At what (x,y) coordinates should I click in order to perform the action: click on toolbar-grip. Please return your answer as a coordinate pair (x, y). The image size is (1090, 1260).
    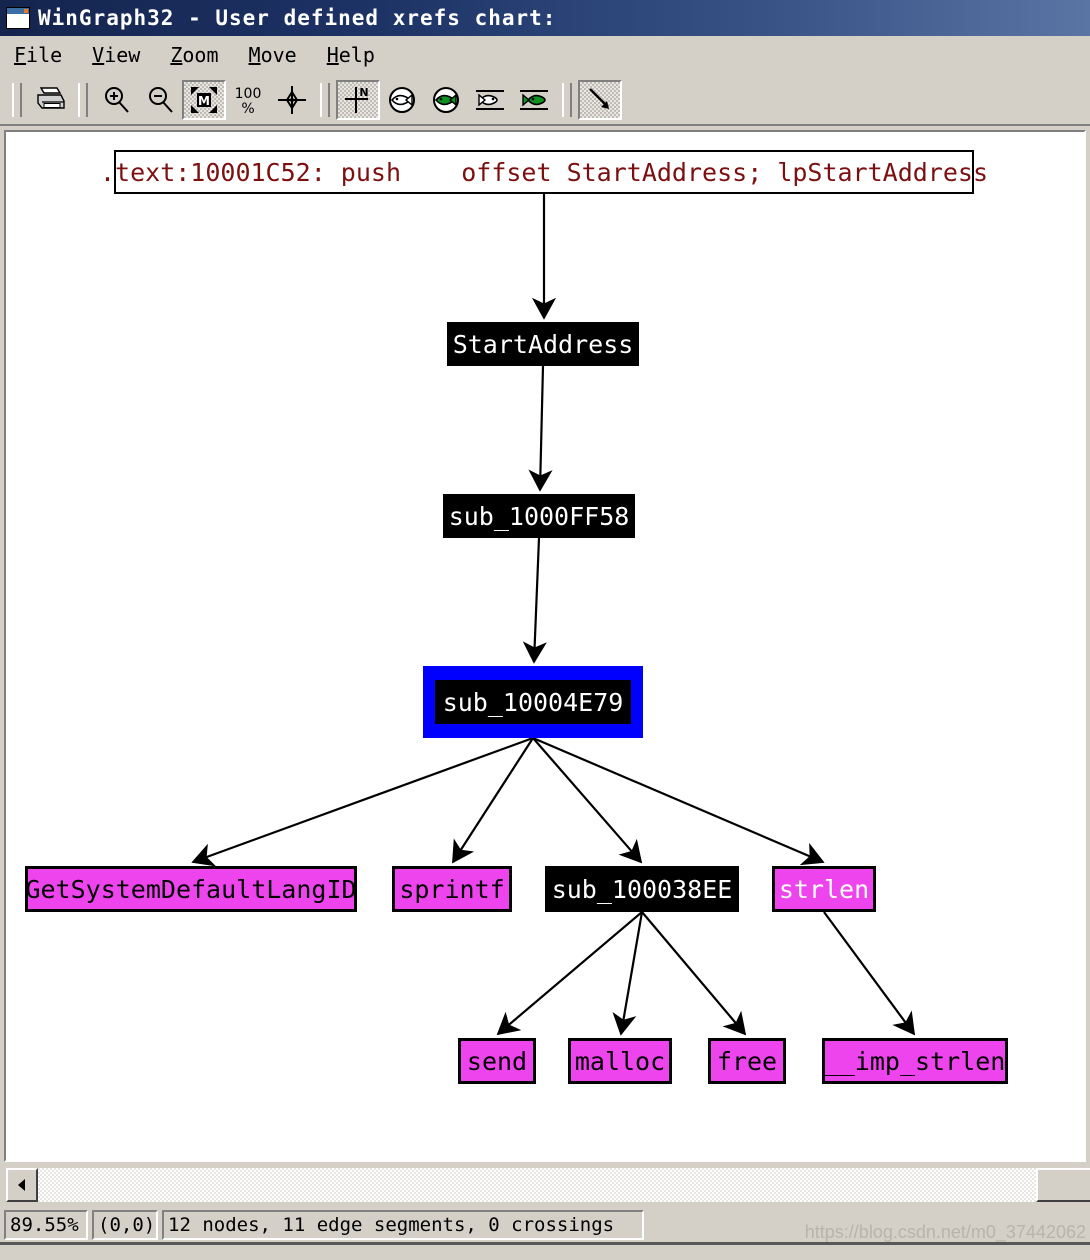
    Looking at the image, I should click on (17, 100).